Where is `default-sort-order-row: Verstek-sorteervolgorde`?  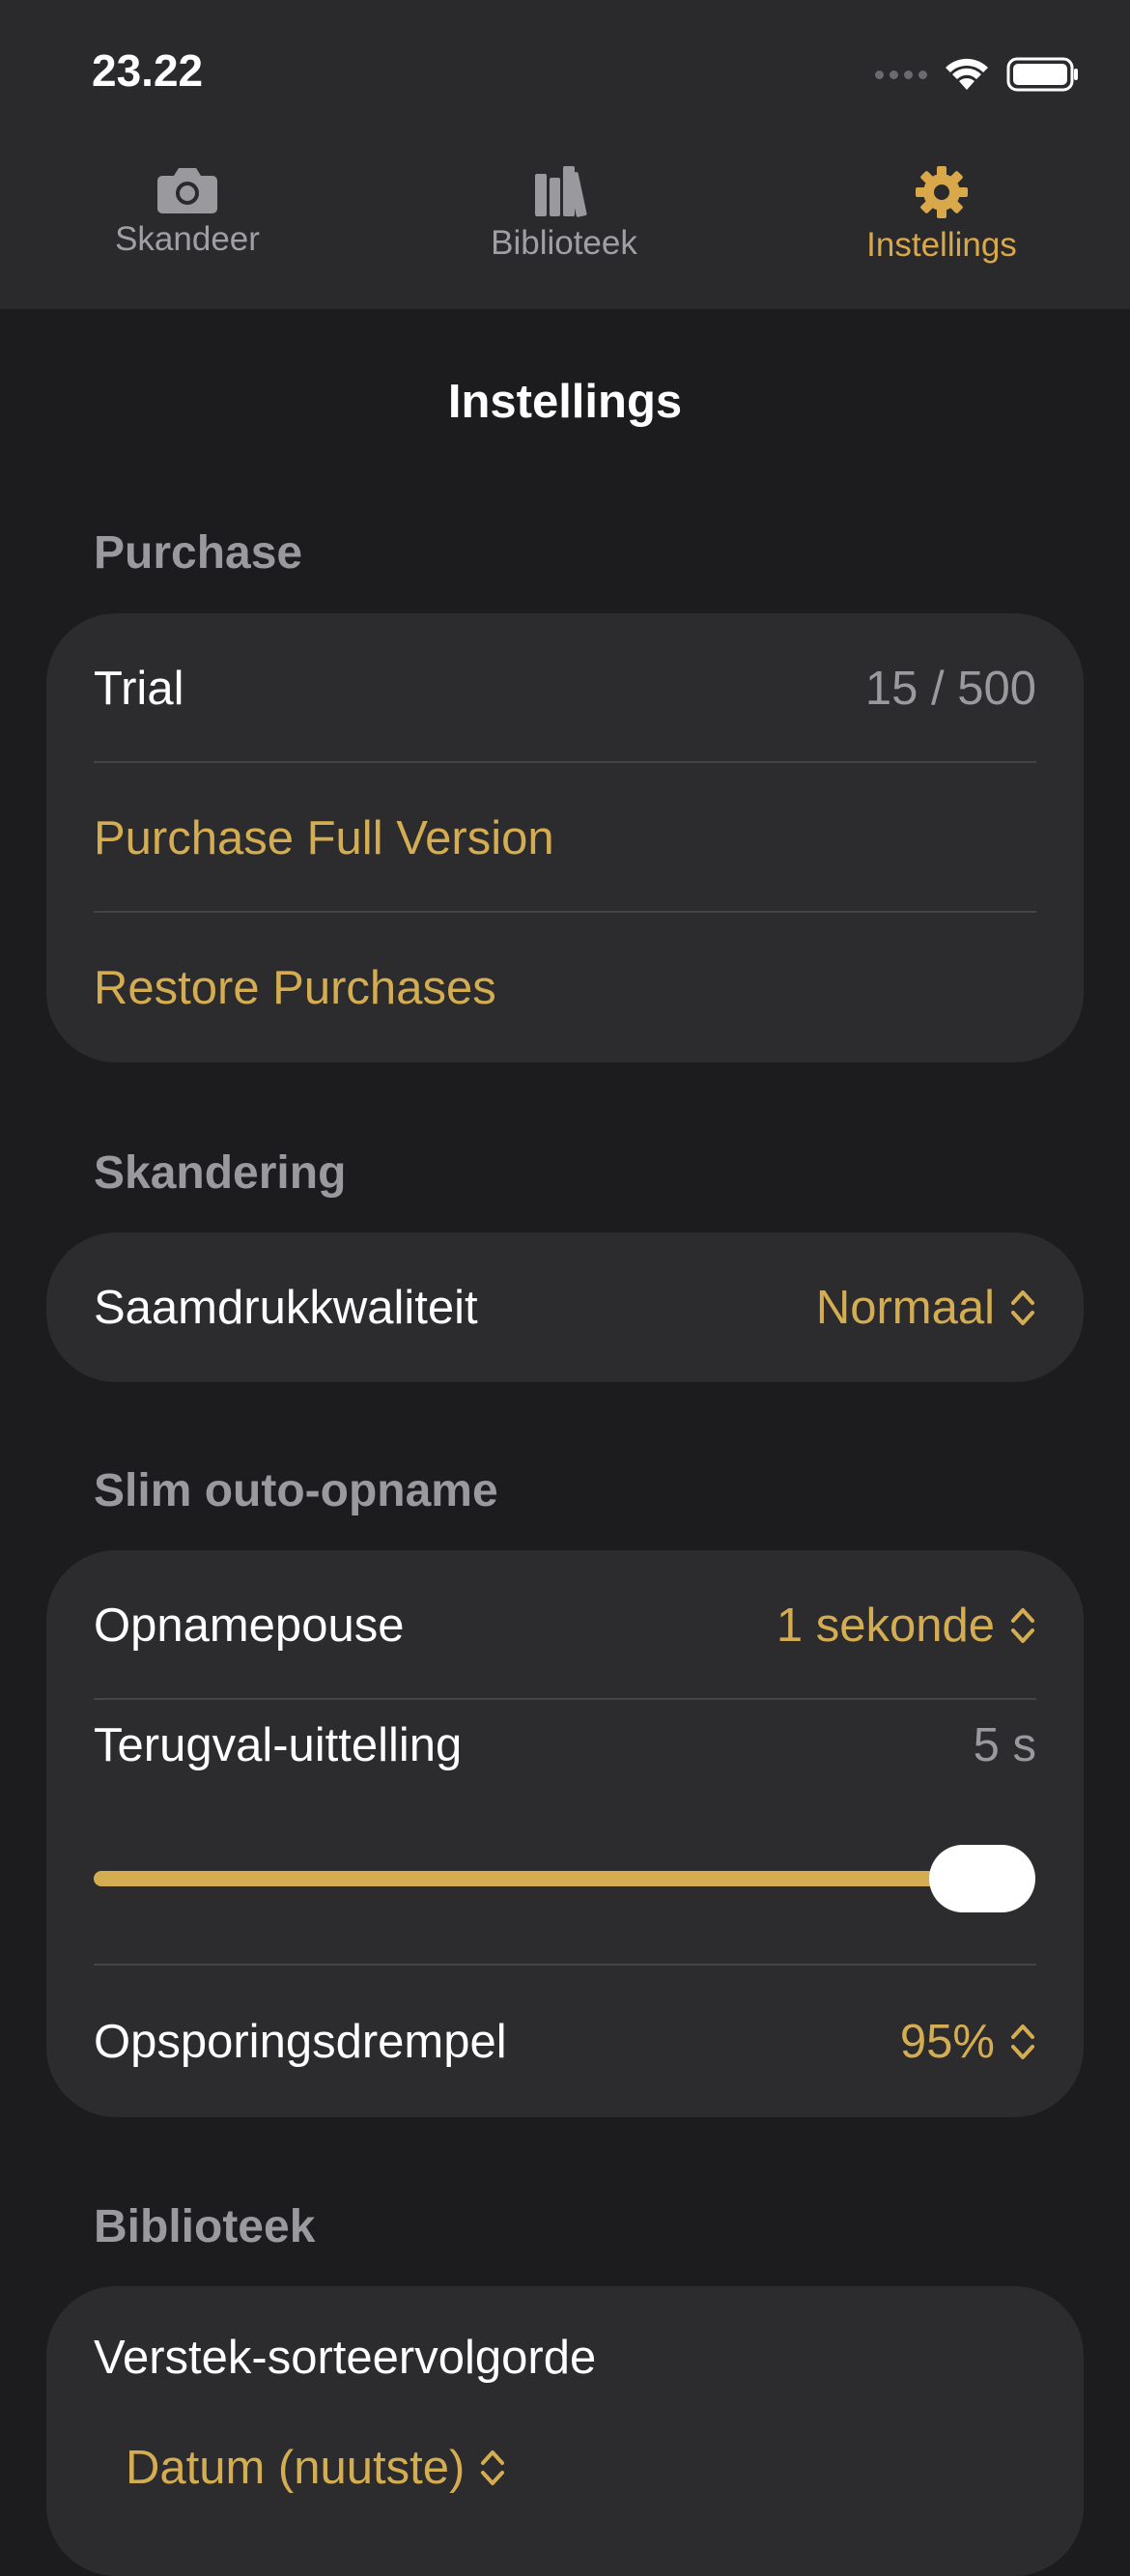
default-sort-order-row: Verstek-sorteervolgorde is located at coordinates (565, 2349).